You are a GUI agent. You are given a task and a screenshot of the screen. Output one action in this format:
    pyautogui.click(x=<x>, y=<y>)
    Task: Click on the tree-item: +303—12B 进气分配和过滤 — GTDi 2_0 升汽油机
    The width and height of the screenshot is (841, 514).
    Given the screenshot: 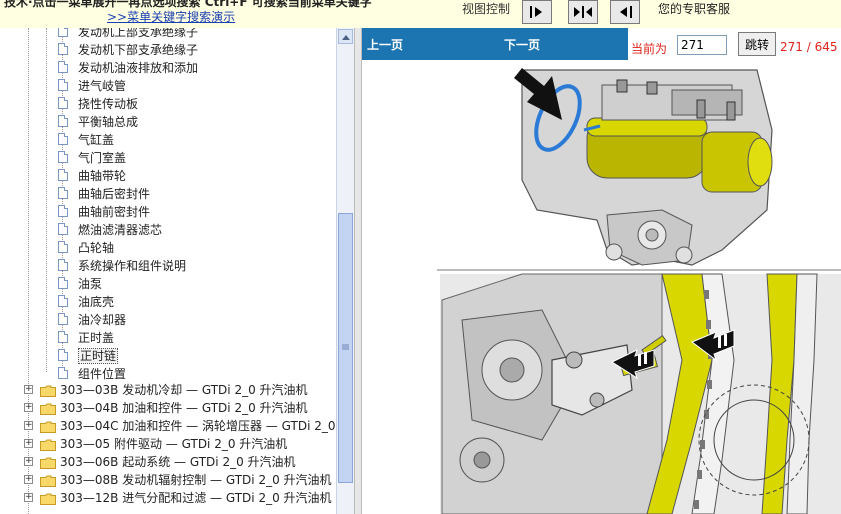 What is the action you would take?
    pyautogui.click(x=168, y=498)
    